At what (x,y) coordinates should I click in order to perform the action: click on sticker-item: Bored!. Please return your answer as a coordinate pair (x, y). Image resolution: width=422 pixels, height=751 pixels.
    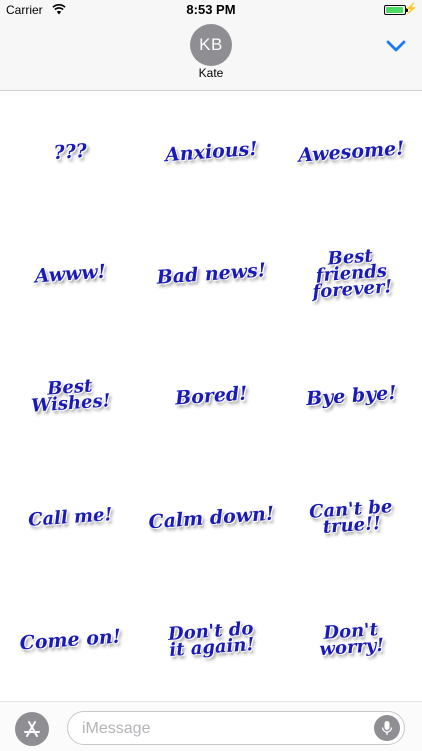
    Looking at the image, I should click on (211, 396).